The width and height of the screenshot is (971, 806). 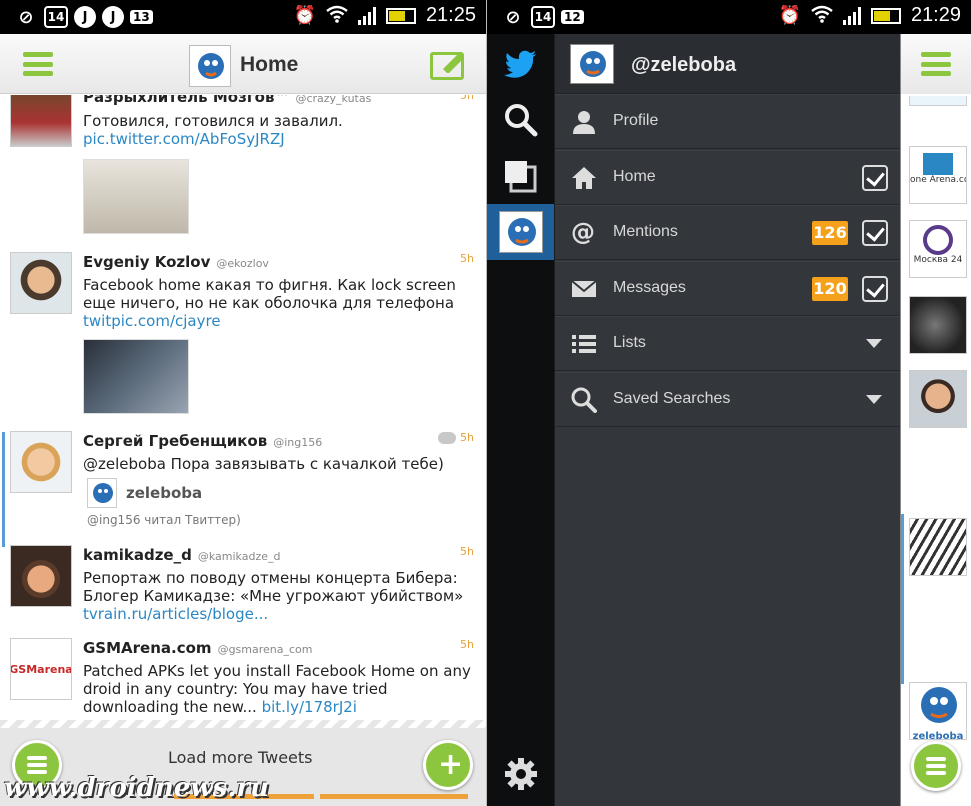 I want to click on tweet-author: GSMArena.com, so click(x=147, y=648).